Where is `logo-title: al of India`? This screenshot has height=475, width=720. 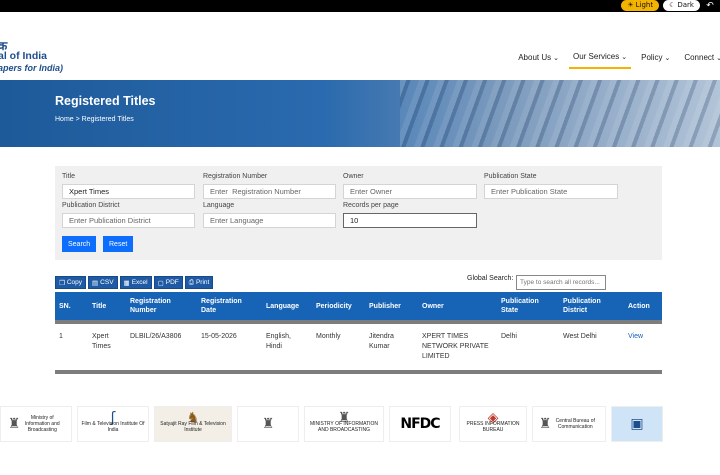 logo-title: al of India is located at coordinates (23, 56).